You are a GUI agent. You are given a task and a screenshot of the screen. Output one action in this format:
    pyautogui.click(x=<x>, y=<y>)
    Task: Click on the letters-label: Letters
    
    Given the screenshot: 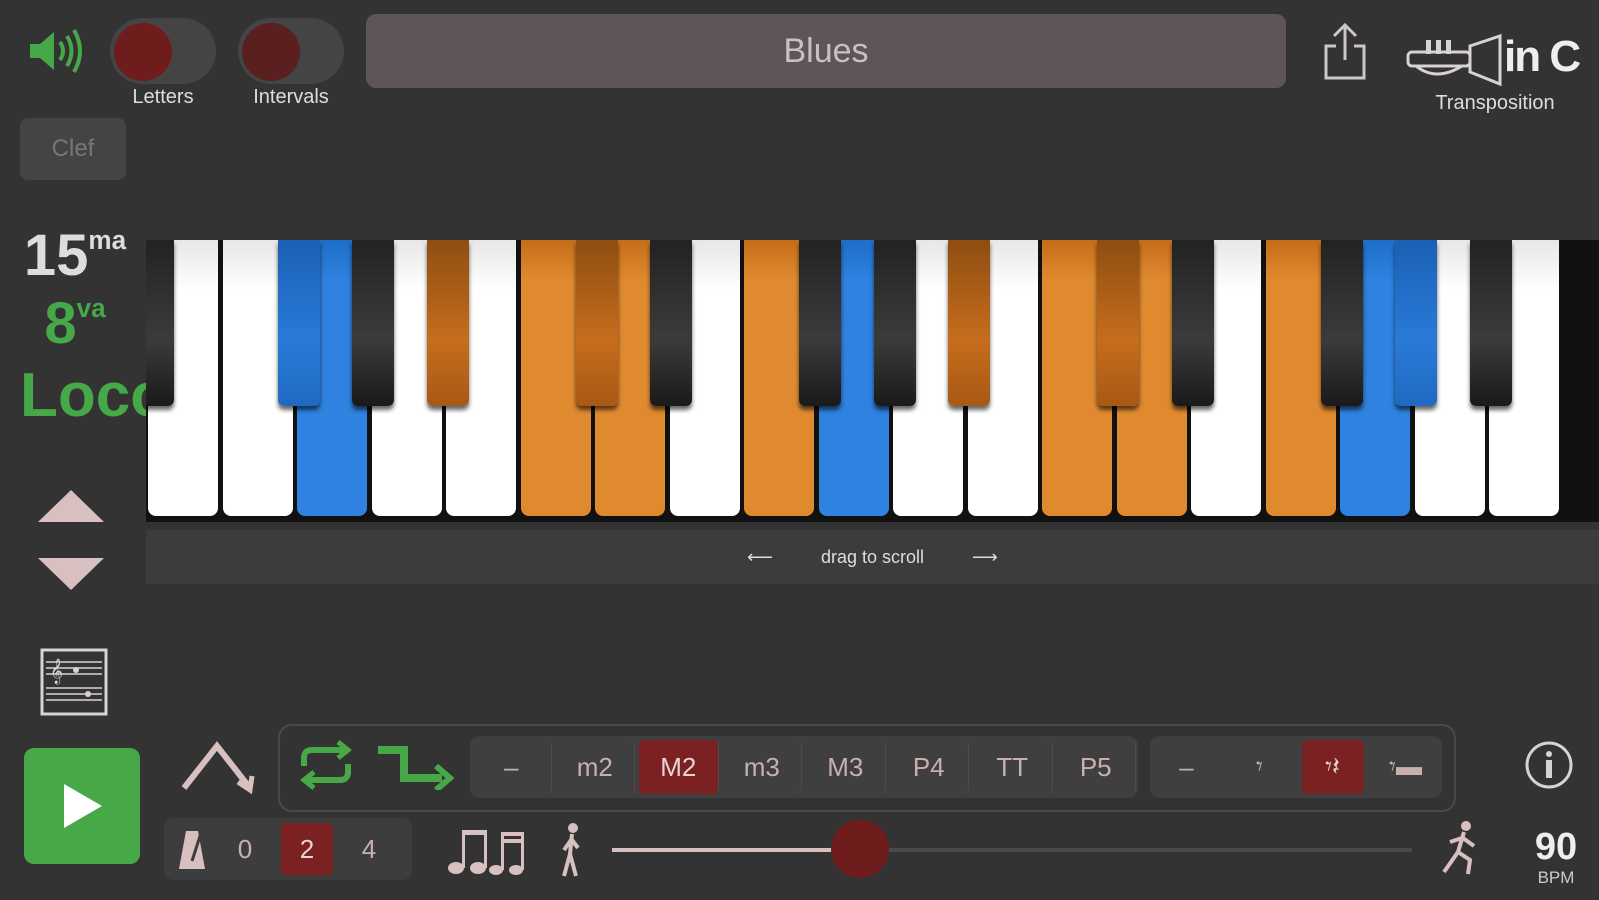 What is the action you would take?
    pyautogui.click(x=163, y=97)
    